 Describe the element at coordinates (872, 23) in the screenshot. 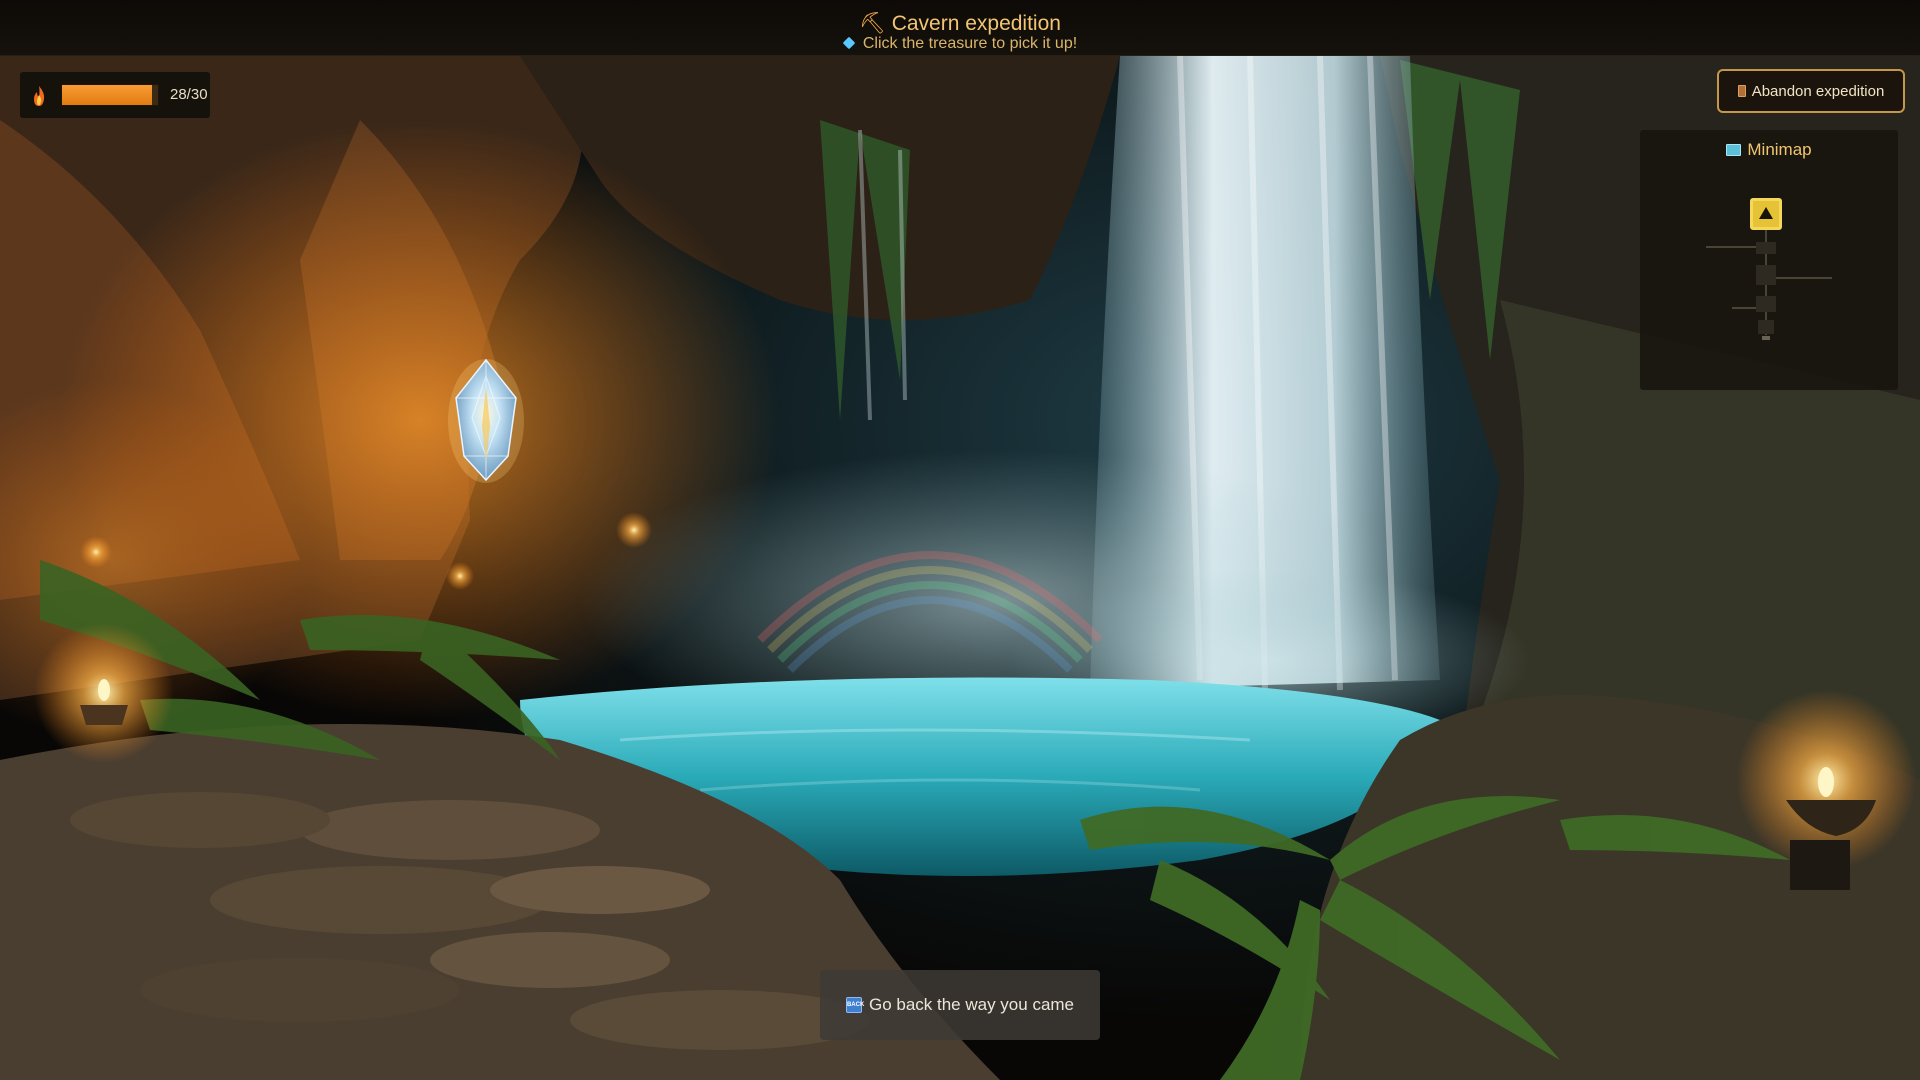

I see `pickaxe-icon: ⛏` at that location.